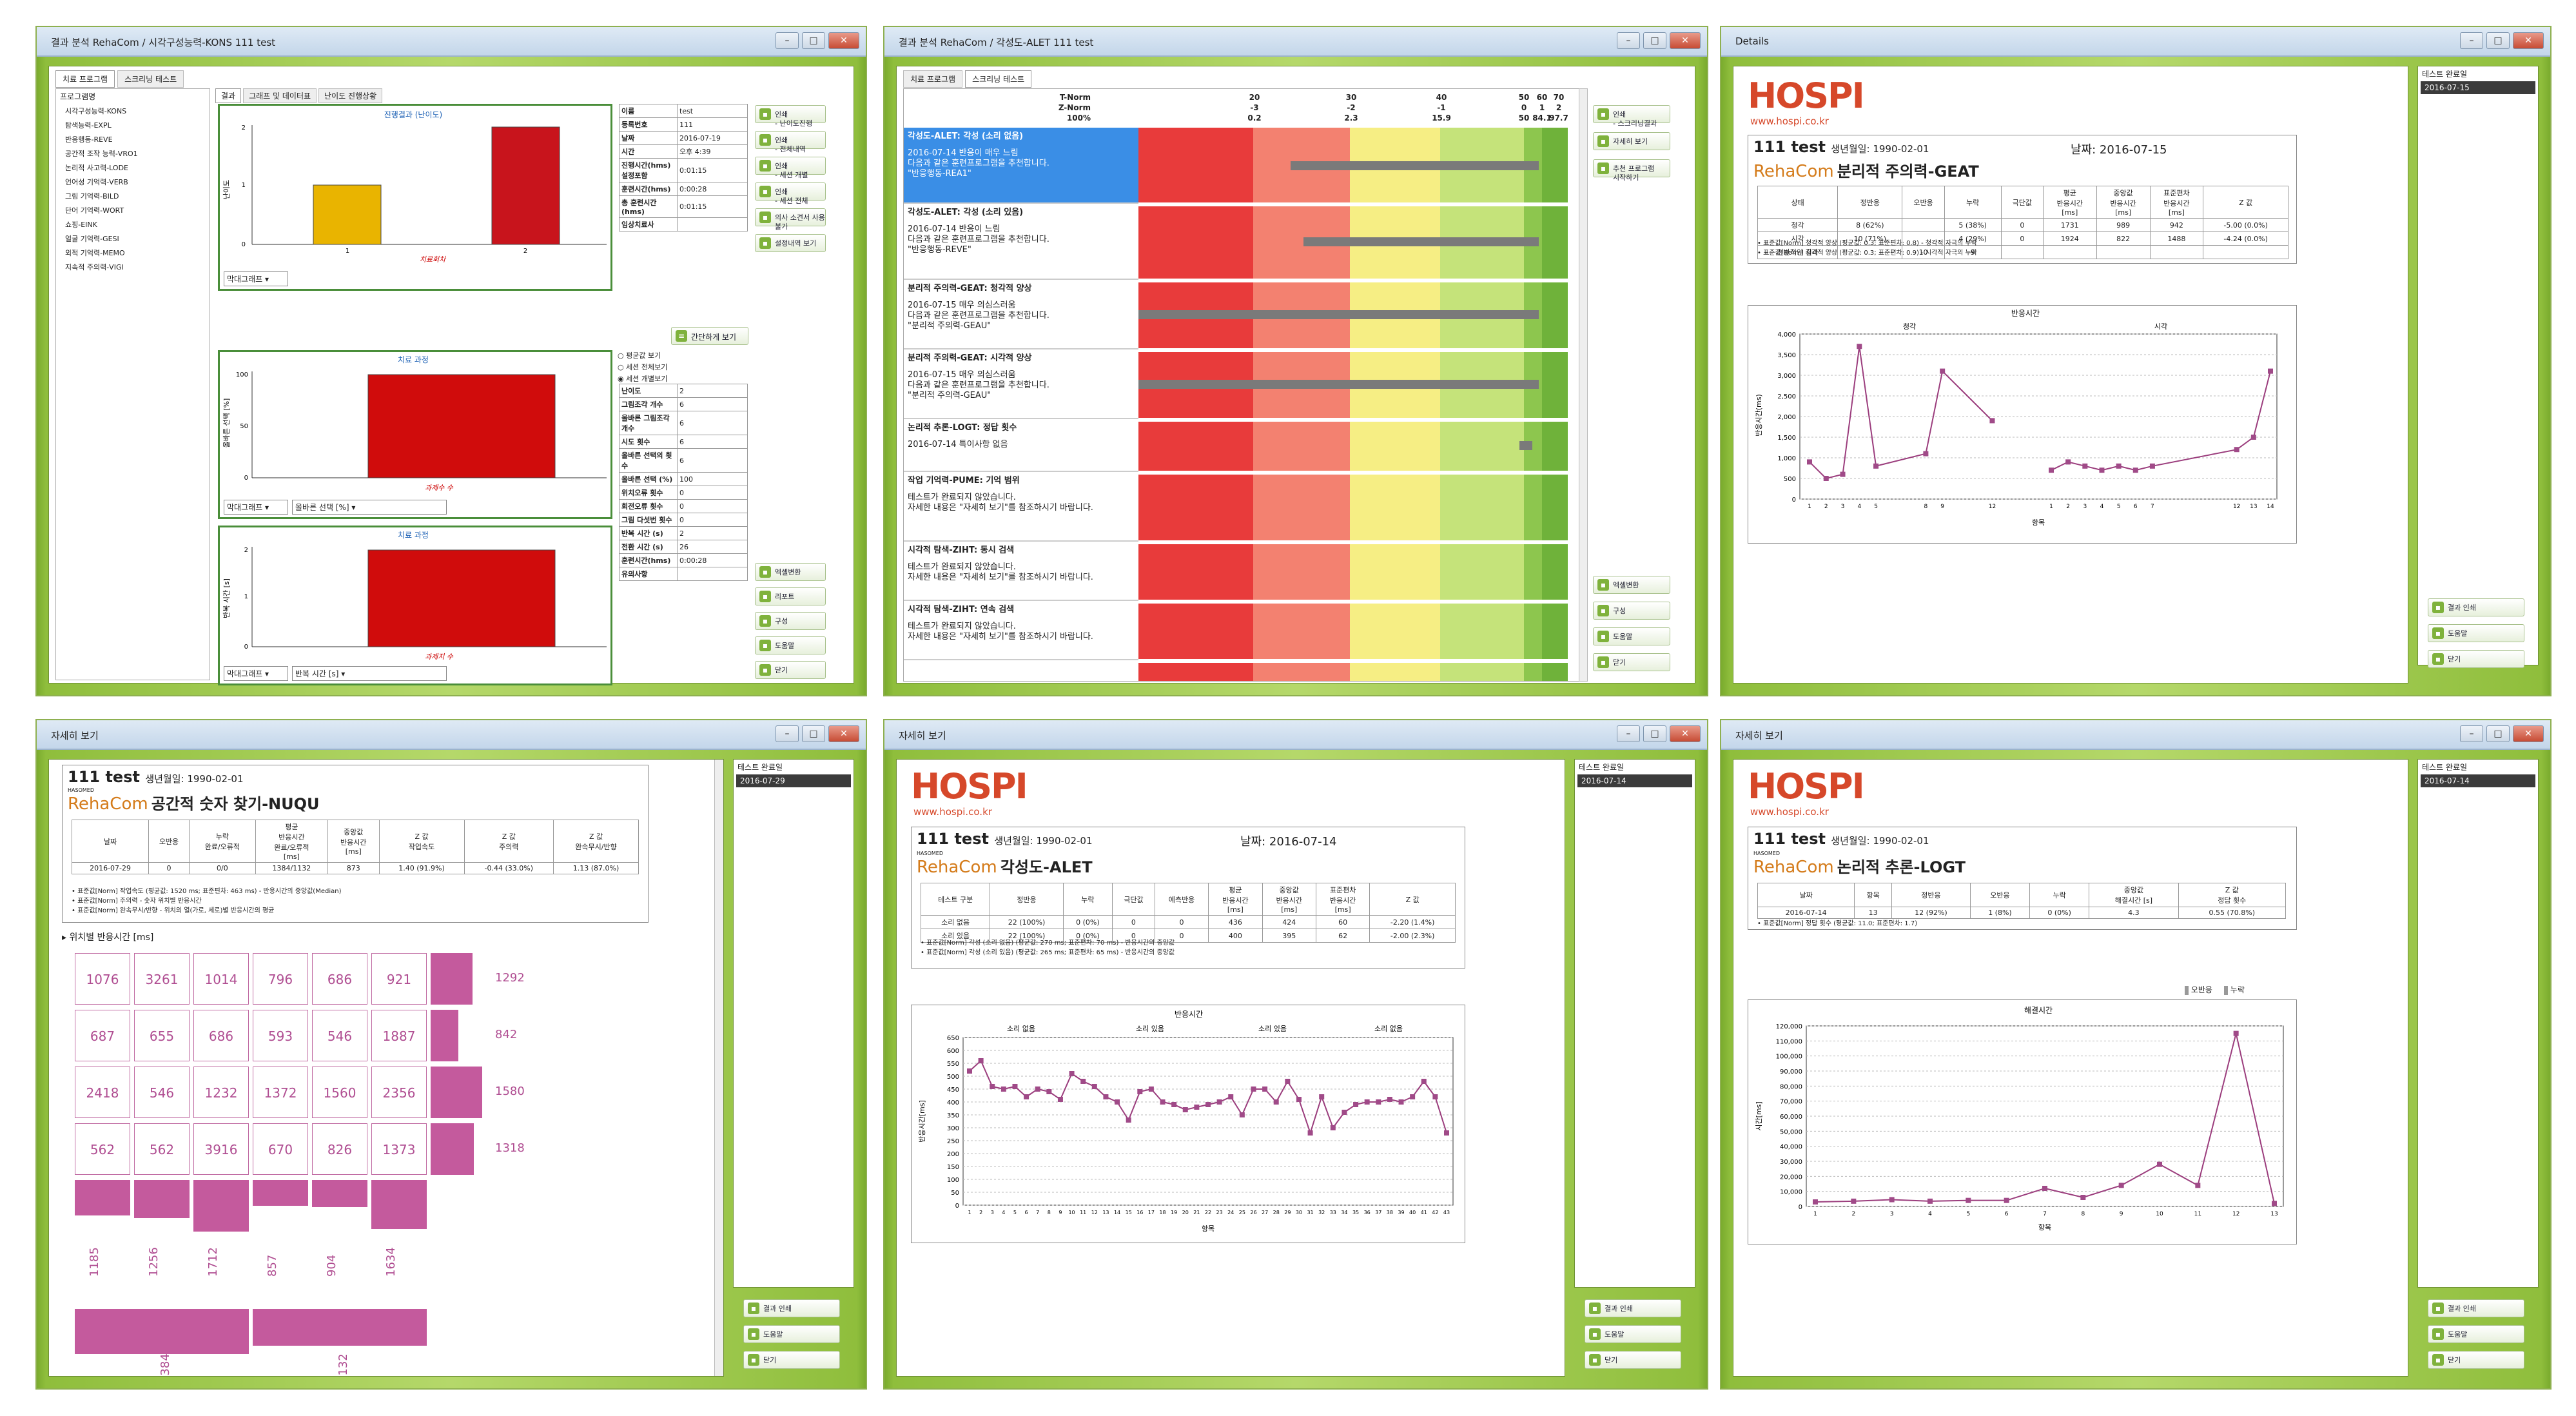 Image resolution: width=2576 pixels, height=1416 pixels. What do you see at coordinates (1631, 611) in the screenshot?
I see `bottom-button-1: ▪ 구성` at bounding box center [1631, 611].